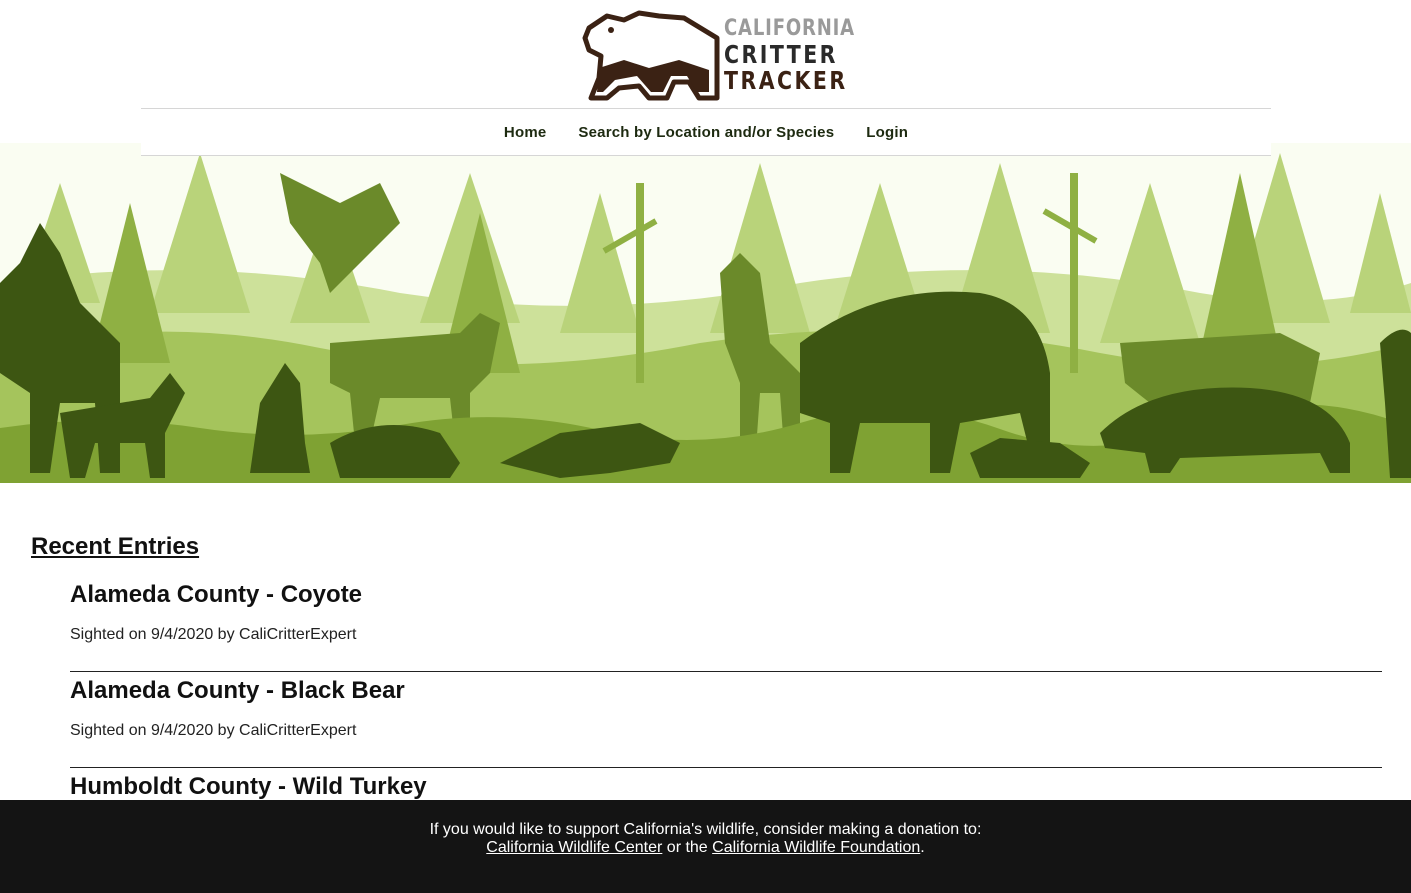  Describe the element at coordinates (781, 54) in the screenshot. I see `brand-line-2: CRITTER` at that location.